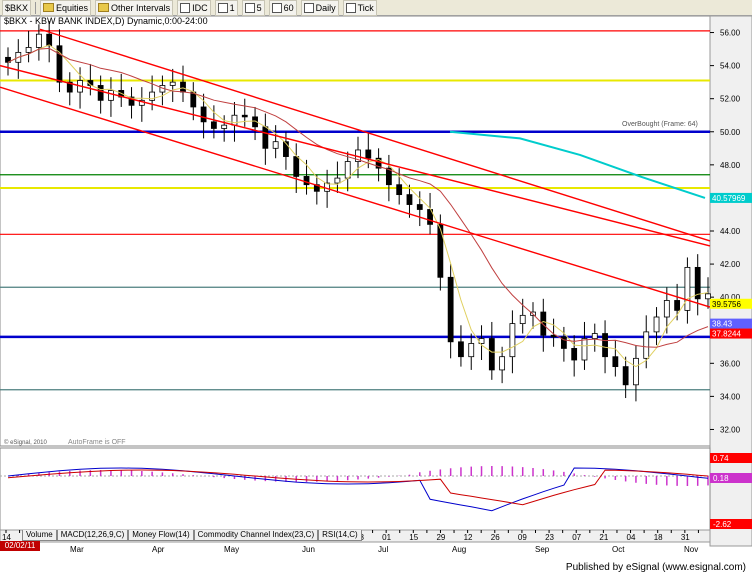 The width and height of the screenshot is (752, 575). Describe the element at coordinates (141, 7) in the screenshot. I see `toolbar-item-label: Other Intervals` at that location.